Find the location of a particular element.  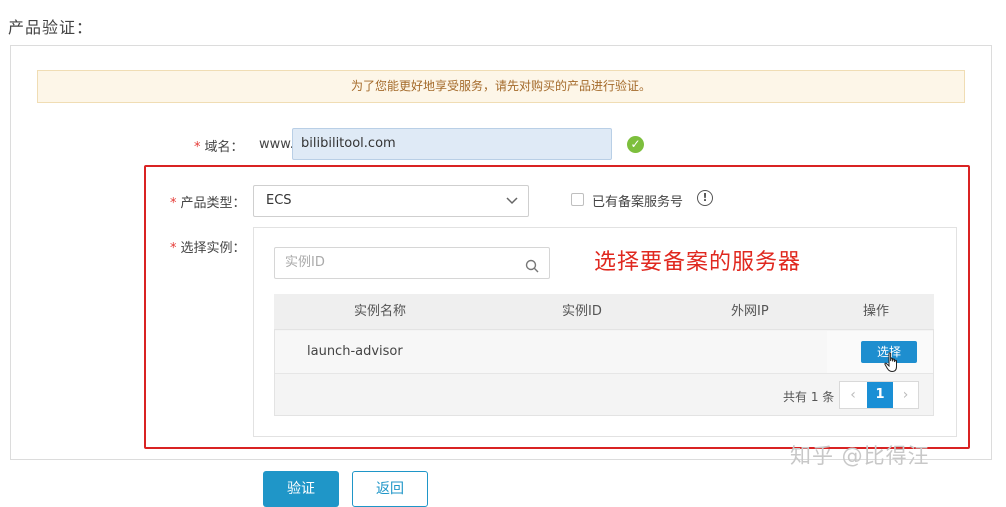

pagination-page-1: 1 is located at coordinates (880, 395).